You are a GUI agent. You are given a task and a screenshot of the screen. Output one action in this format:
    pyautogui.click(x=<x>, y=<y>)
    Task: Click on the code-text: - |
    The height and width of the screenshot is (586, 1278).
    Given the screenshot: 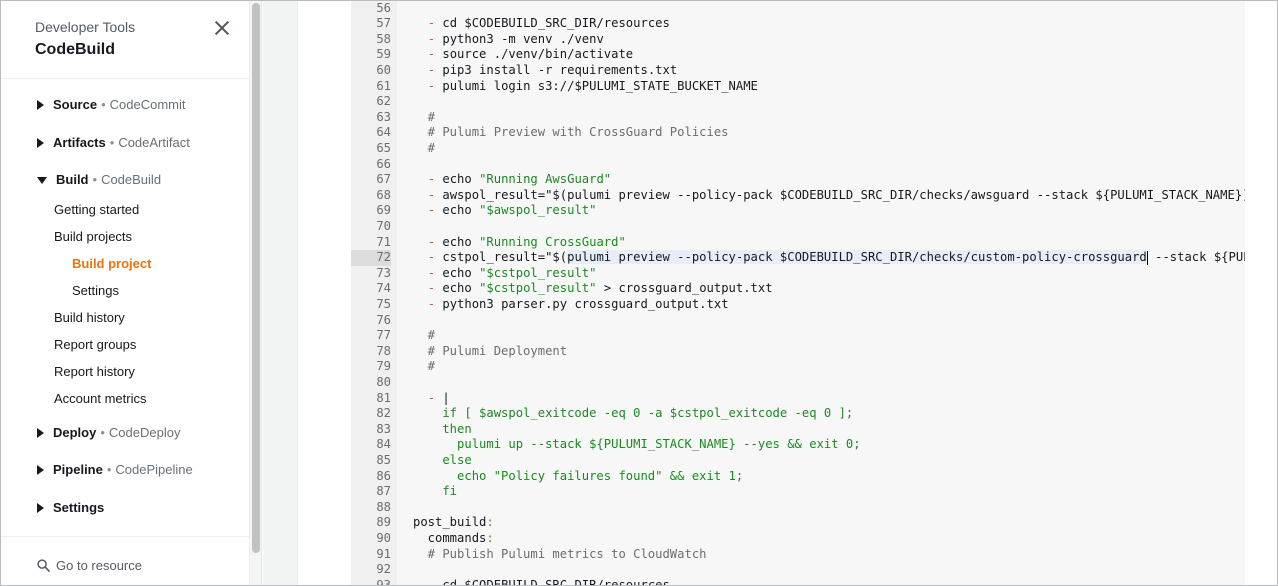 What is the action you would take?
    pyautogui.click(x=438, y=397)
    